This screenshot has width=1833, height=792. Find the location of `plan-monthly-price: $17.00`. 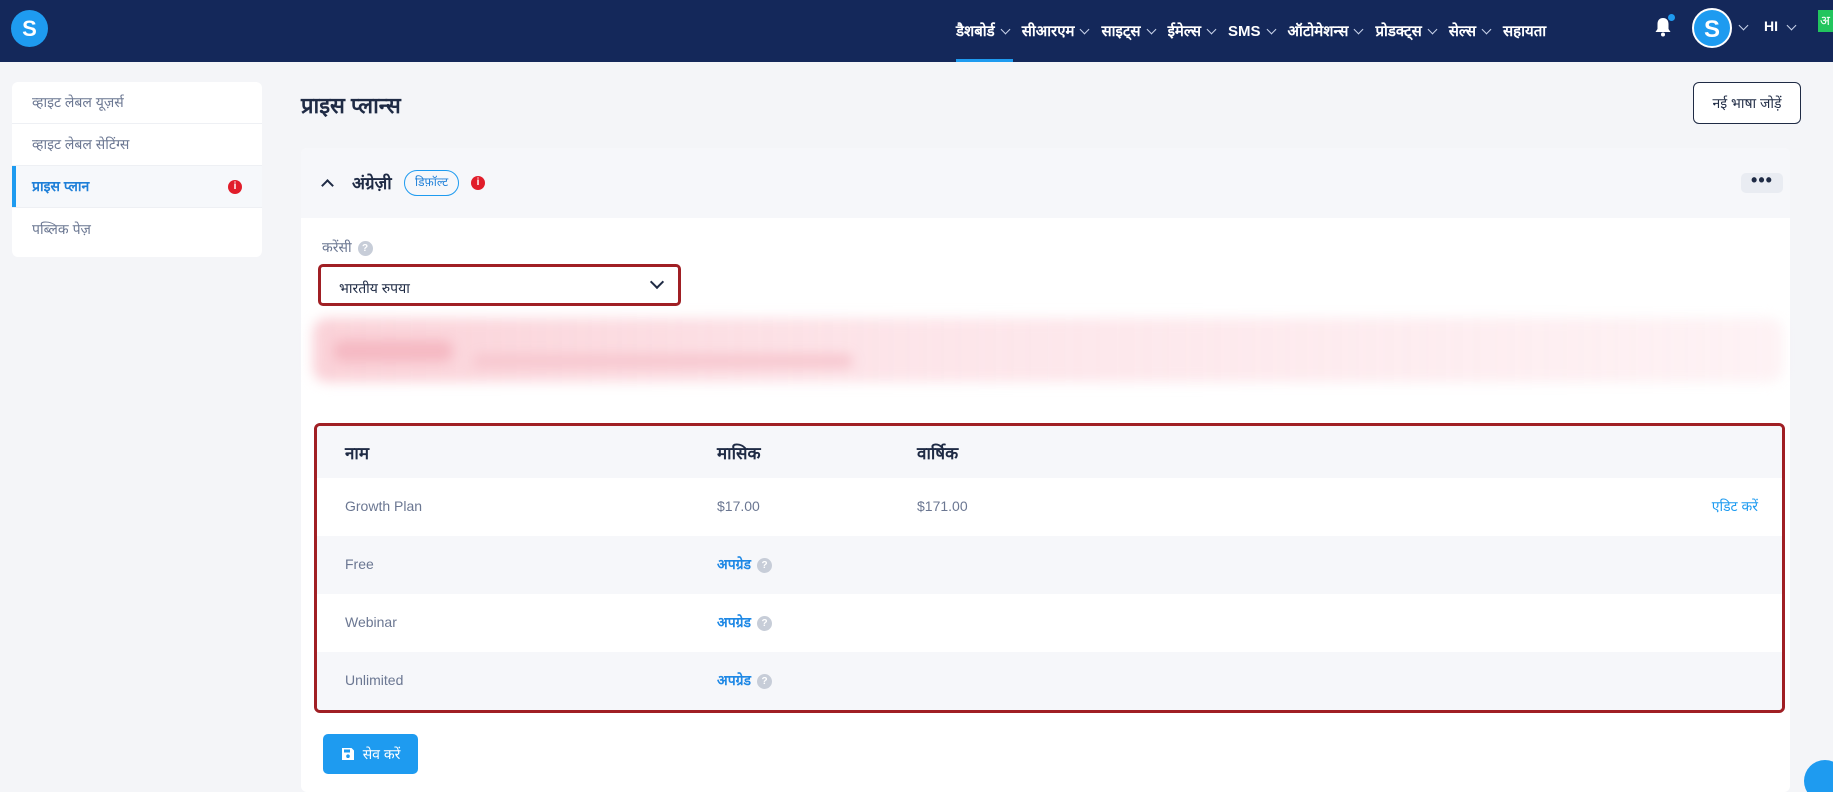

plan-monthly-price: $17.00 is located at coordinates (738, 506).